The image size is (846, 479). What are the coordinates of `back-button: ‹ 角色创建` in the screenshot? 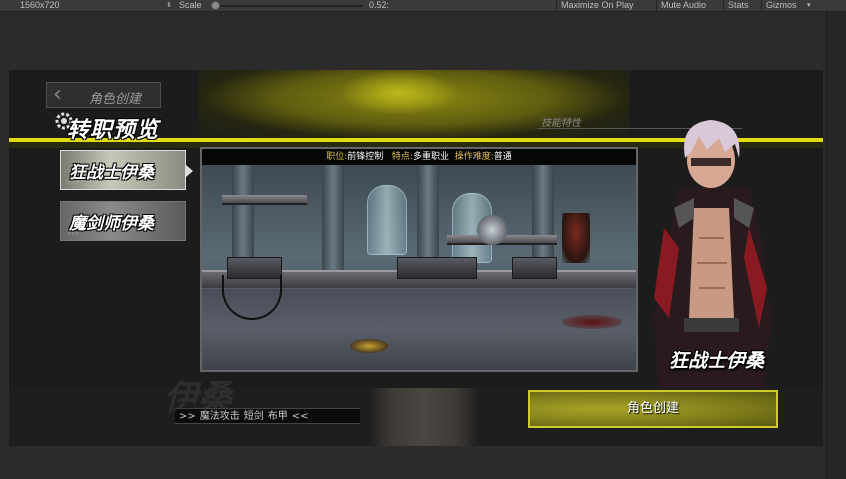 It's located at (103, 95).